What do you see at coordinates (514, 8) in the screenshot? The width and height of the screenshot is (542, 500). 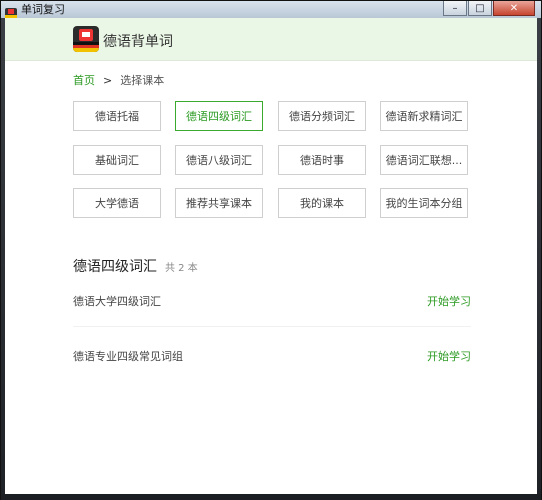 I see `close-icon: ✕` at bounding box center [514, 8].